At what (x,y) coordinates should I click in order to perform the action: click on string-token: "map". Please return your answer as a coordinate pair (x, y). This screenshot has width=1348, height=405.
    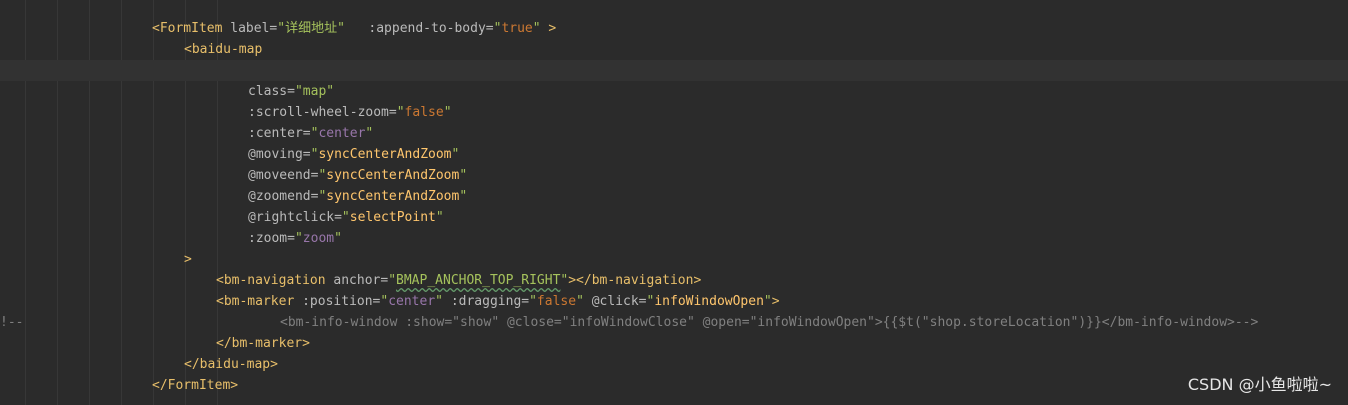
    Looking at the image, I should click on (314, 91).